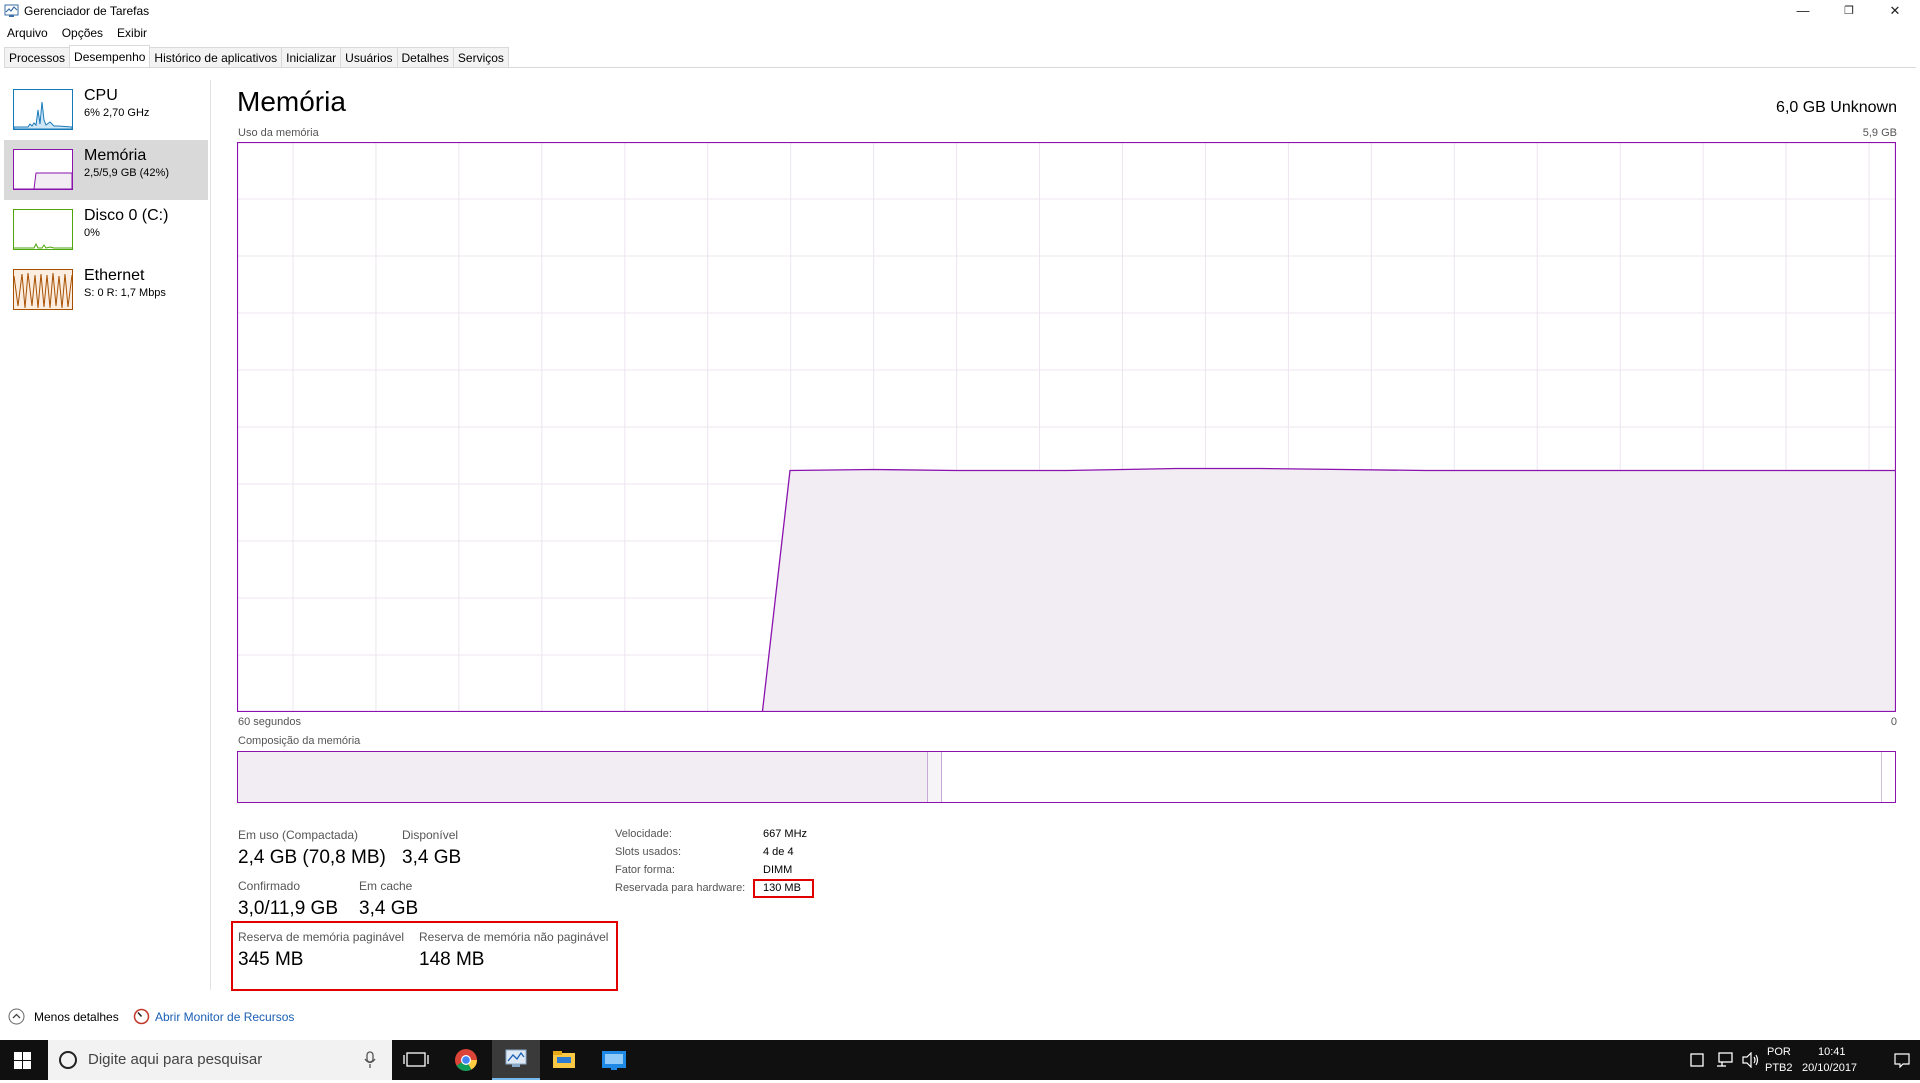  Describe the element at coordinates (778, 870) in the screenshot. I see `fator-value: DIMM` at that location.